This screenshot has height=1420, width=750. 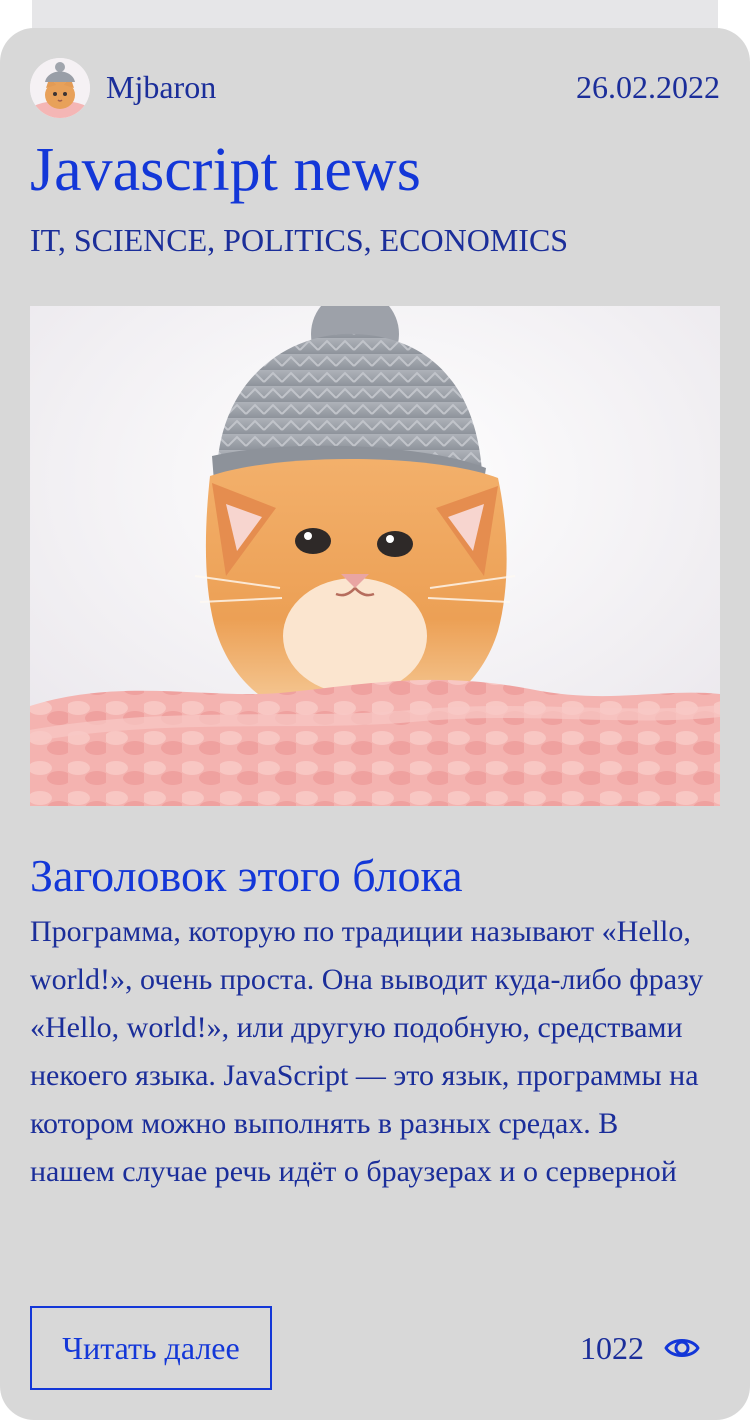 I want to click on post-tags: IT, SCIENCE, POLITICS, ECONOMICS, so click(x=299, y=240).